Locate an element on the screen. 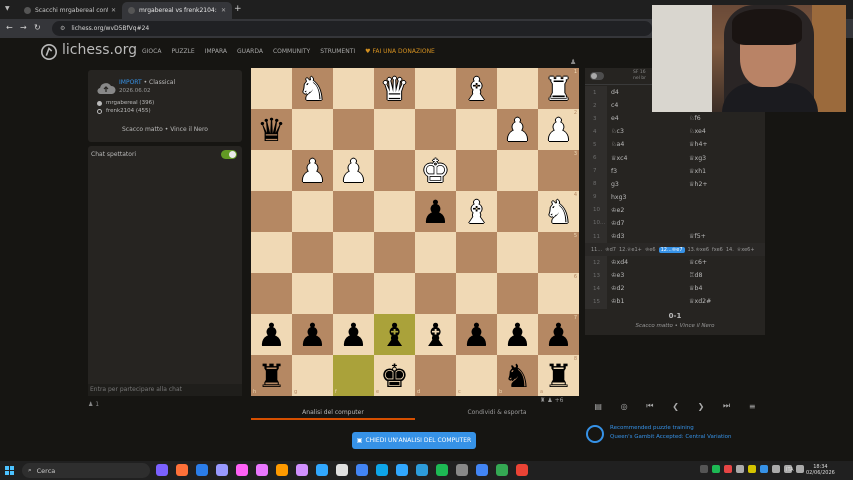 This screenshot has height=480, width=853. nav-watch: GUARDA is located at coordinates (250, 51).